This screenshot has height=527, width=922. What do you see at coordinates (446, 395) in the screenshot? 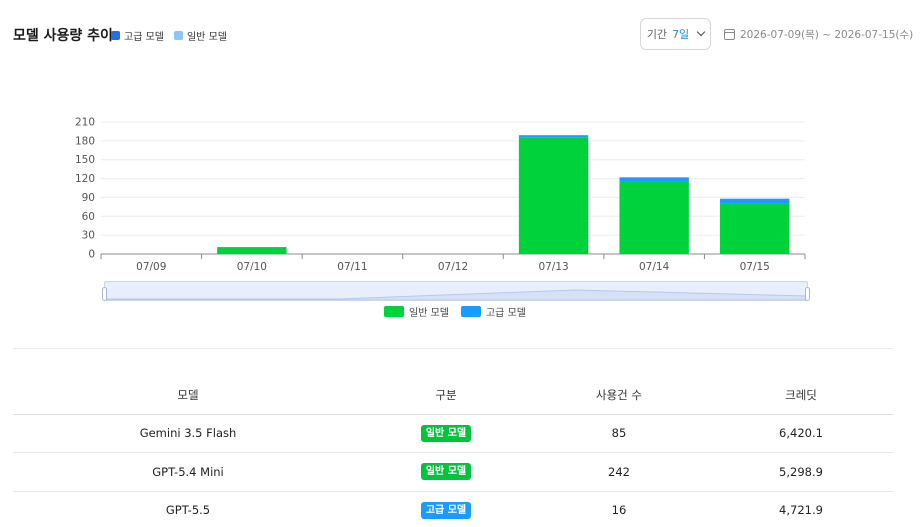
I see `column-header-type: 구분` at bounding box center [446, 395].